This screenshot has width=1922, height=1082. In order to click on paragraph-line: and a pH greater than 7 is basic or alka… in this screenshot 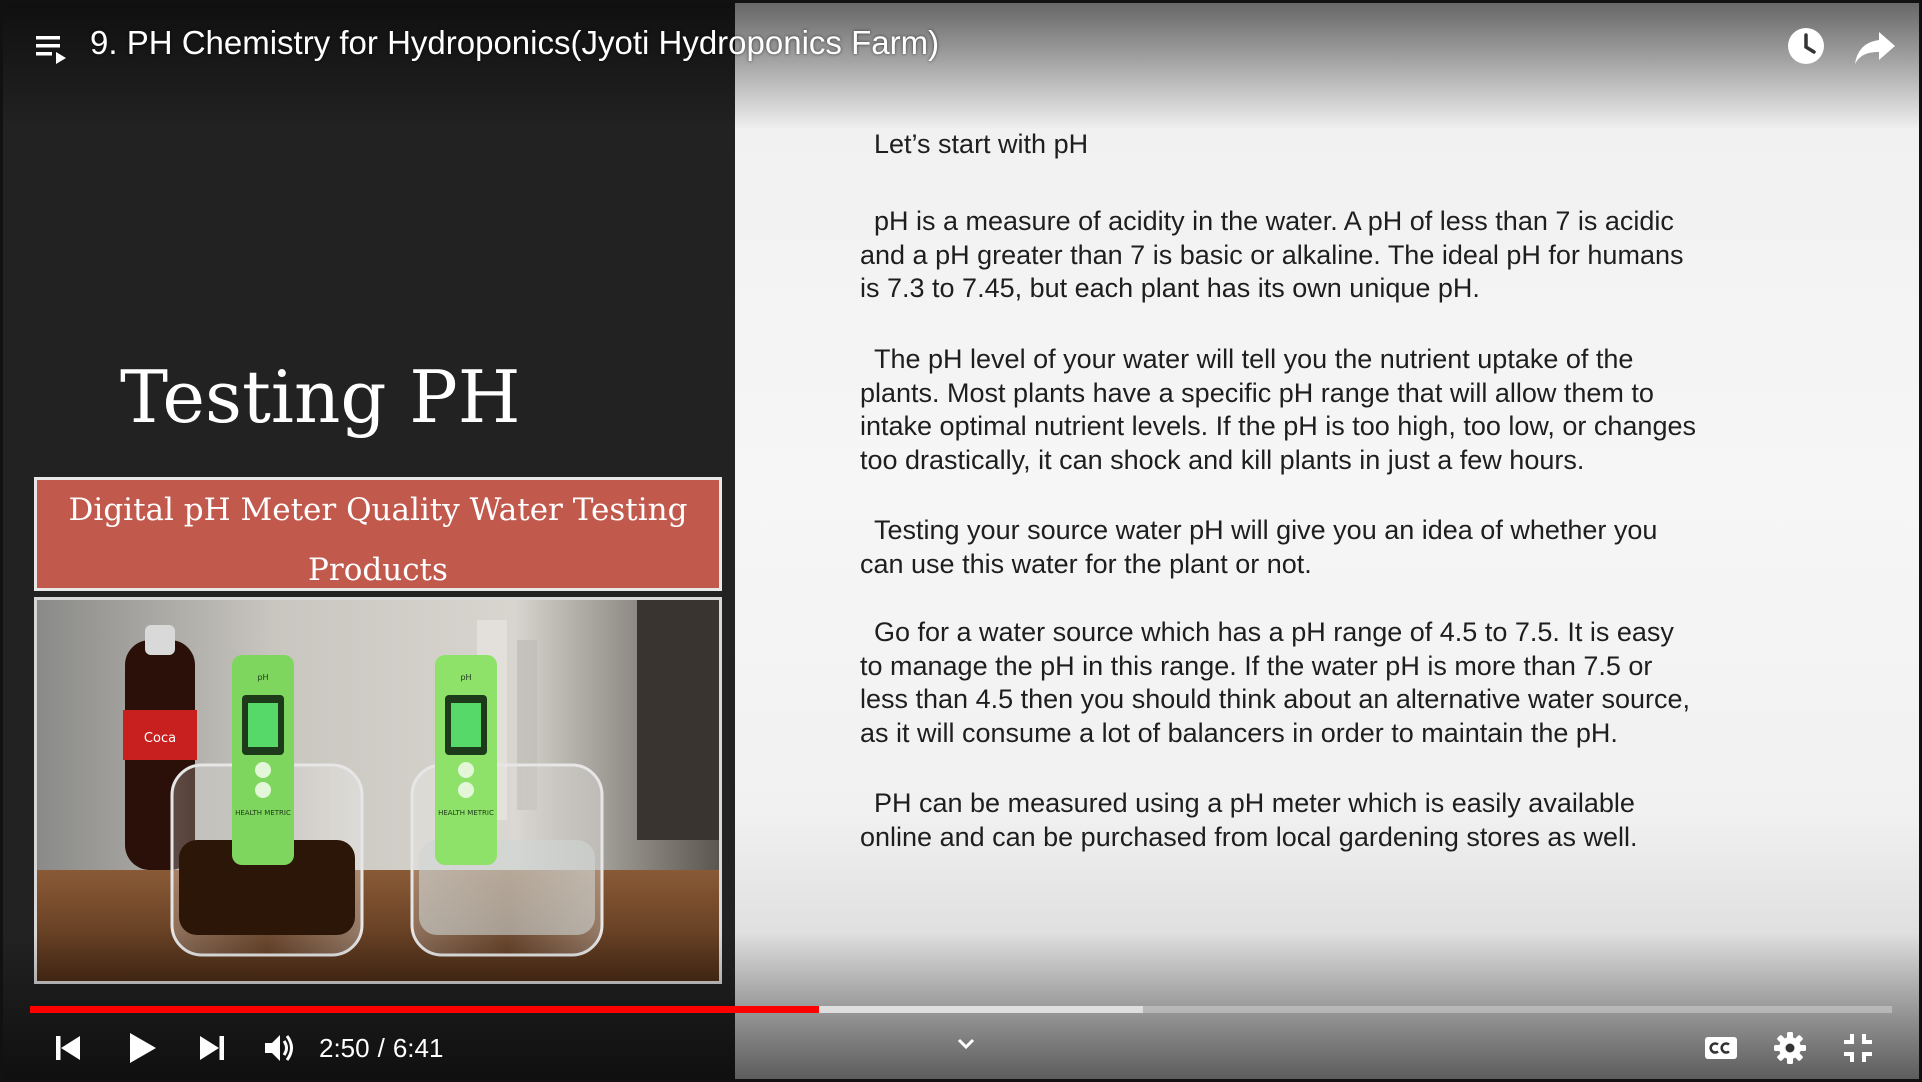, I will do `click(1272, 254)`.